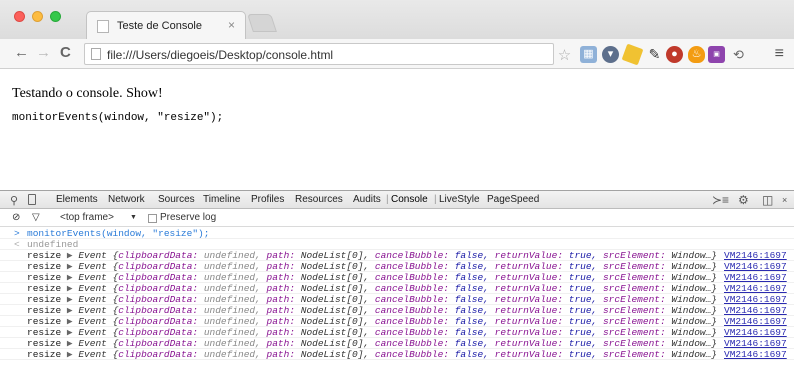 The image size is (794, 368). Describe the element at coordinates (176, 199) in the screenshot. I see `tab-sources: Sources` at that location.